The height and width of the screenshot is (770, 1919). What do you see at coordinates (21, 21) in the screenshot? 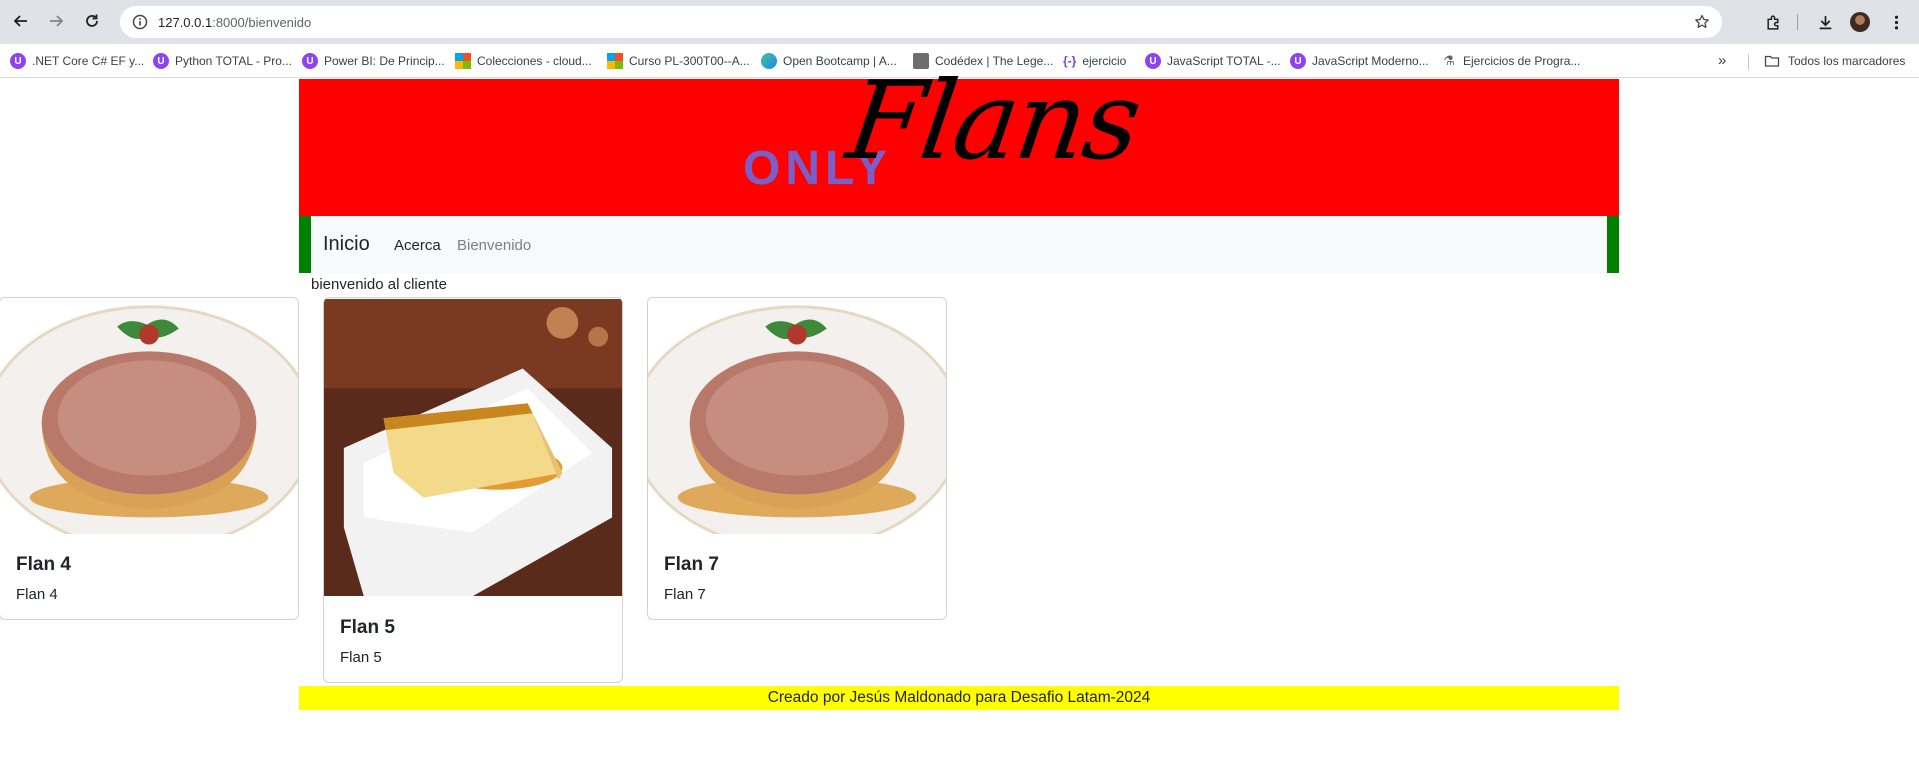
I see `back-arrow-icon` at bounding box center [21, 21].